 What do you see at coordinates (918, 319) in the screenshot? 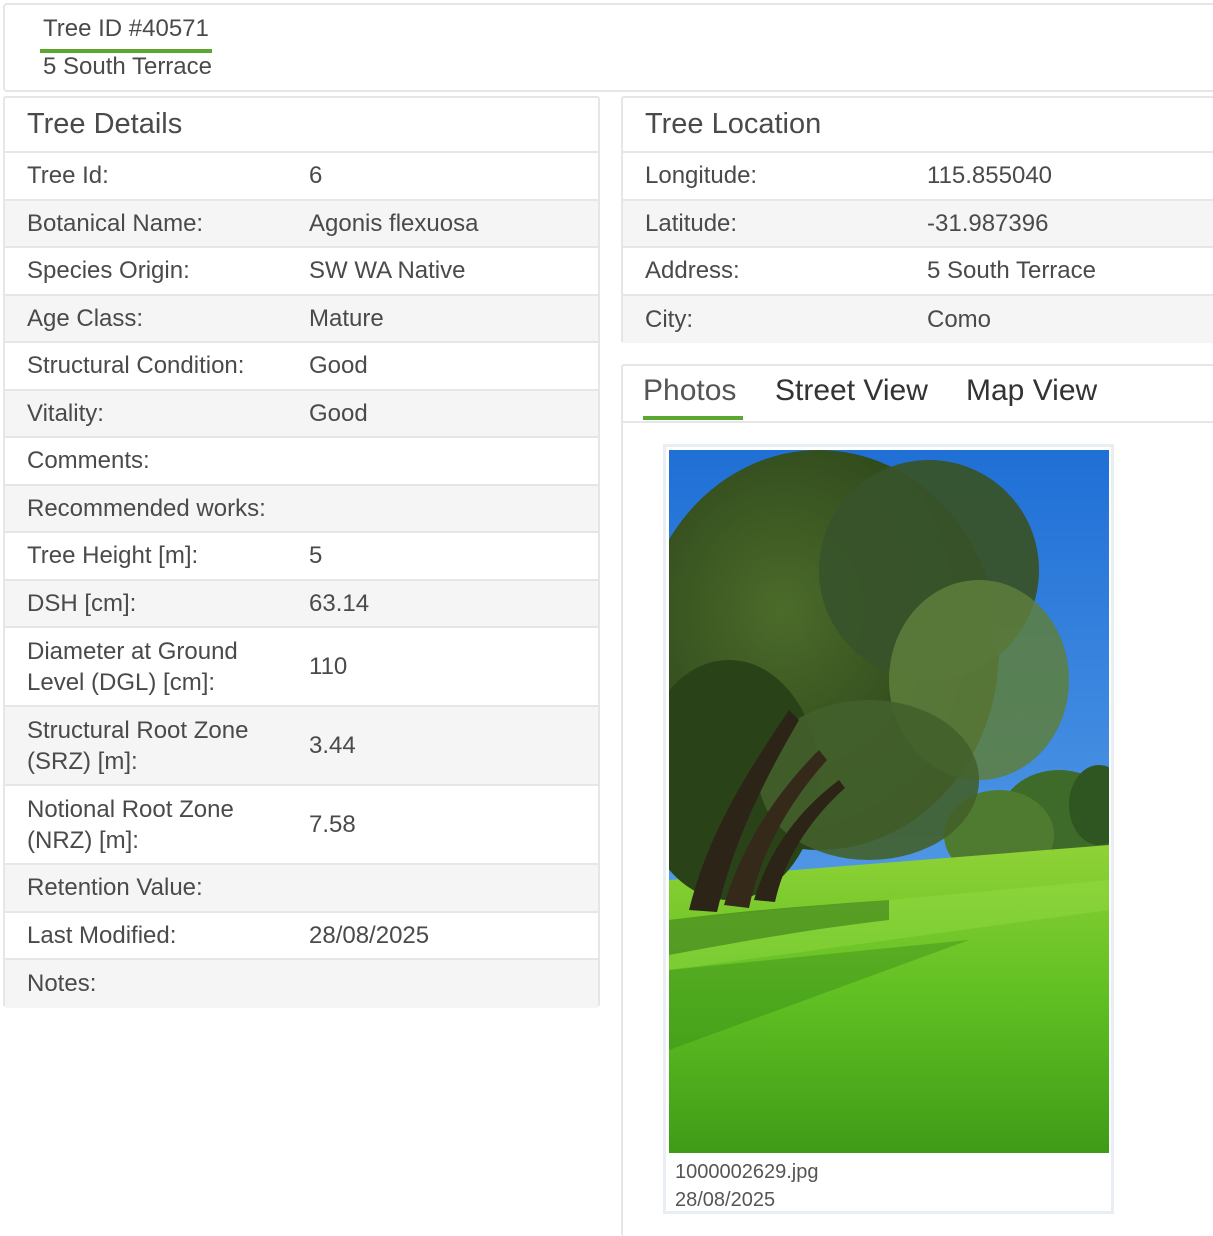
I see `location-row-city: City: Como` at bounding box center [918, 319].